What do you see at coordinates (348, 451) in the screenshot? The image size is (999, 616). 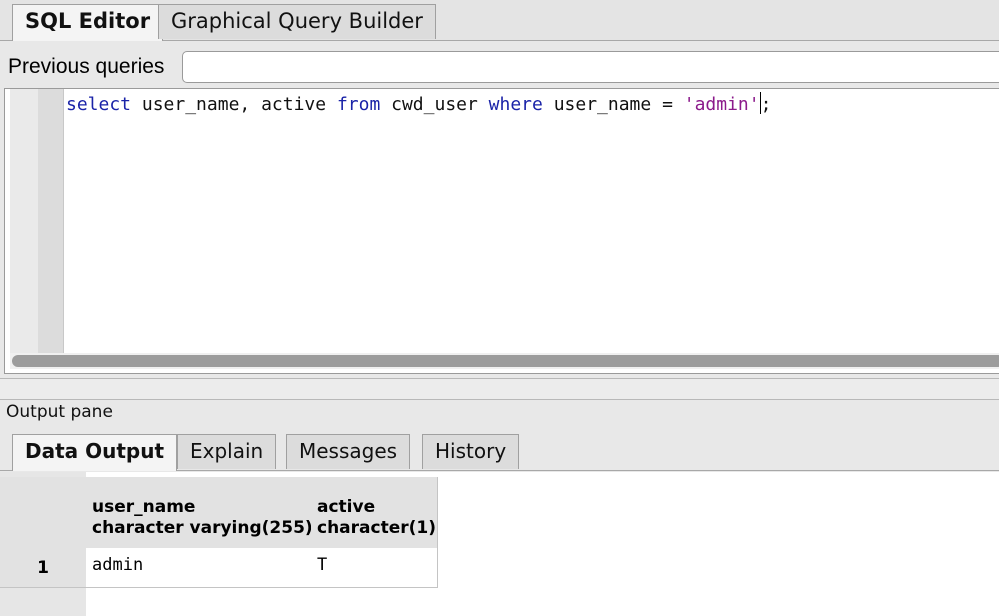 I see `tab-messages: Messages` at bounding box center [348, 451].